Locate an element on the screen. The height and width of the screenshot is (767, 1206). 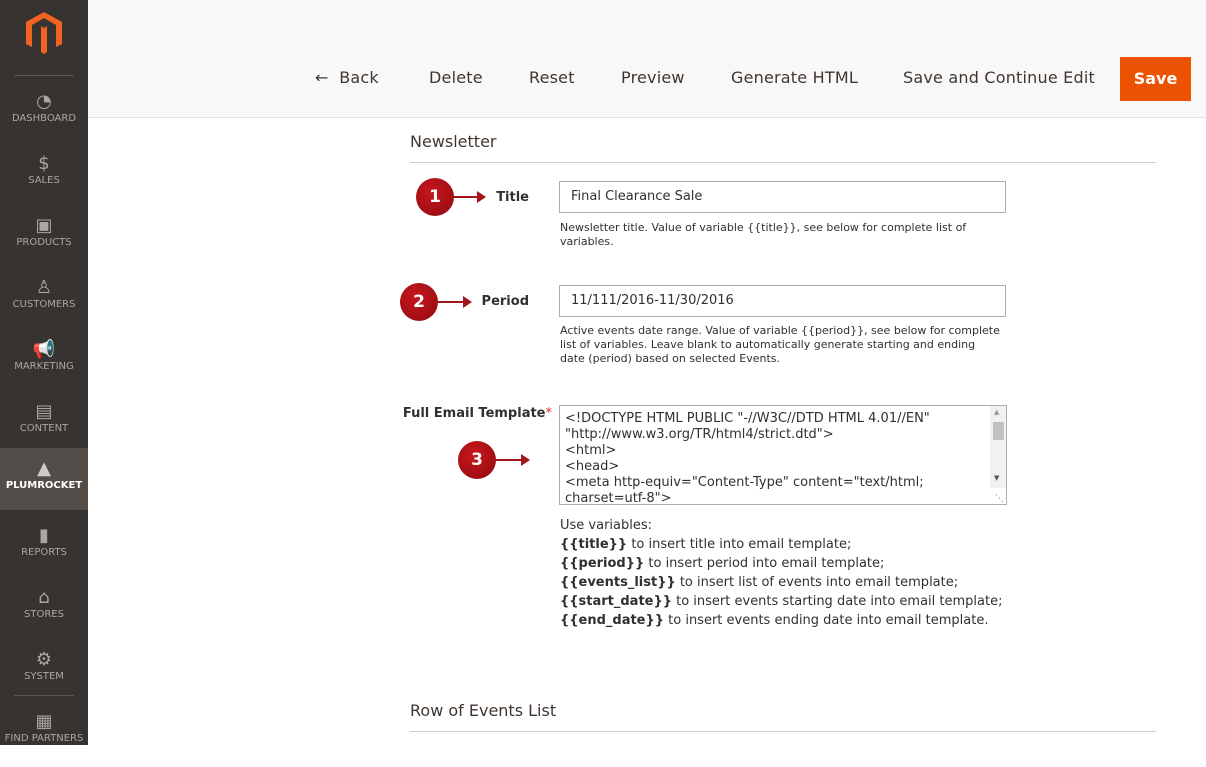
page-actions-bar is located at coordinates (647, 59).